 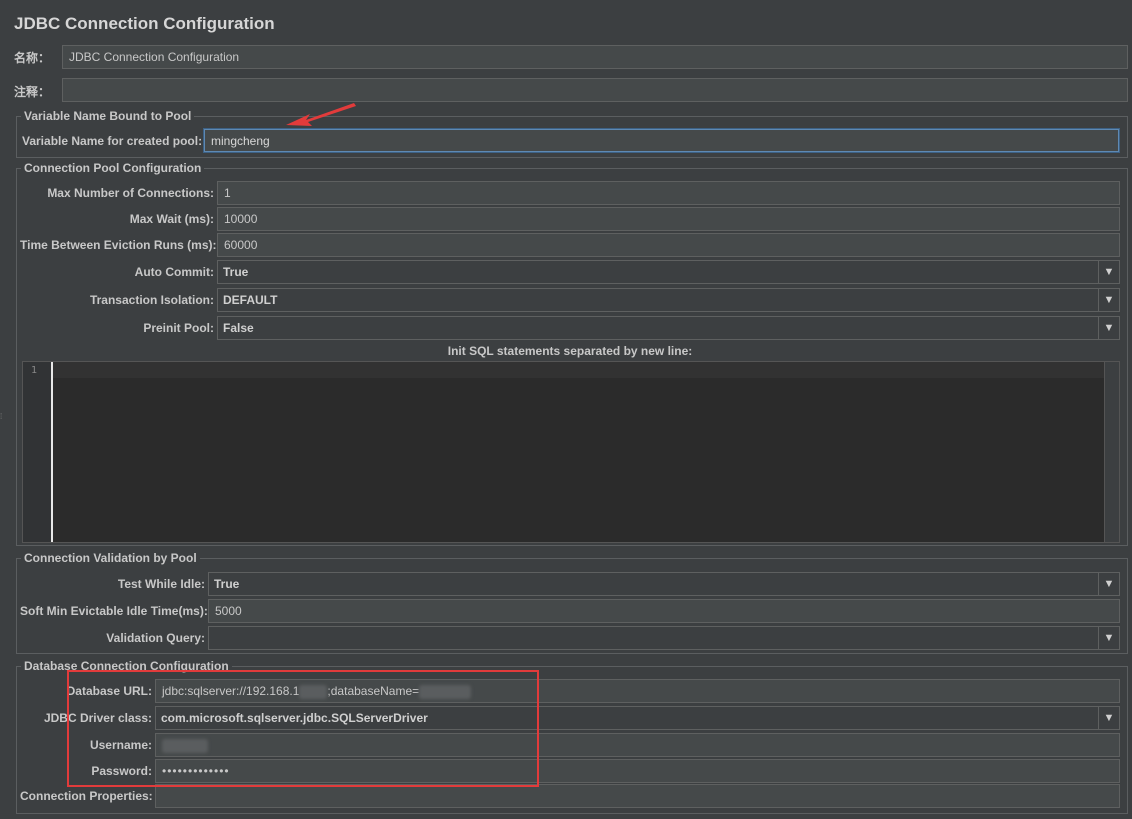 I want to click on red-annotation-arrow, so click(x=321, y=114).